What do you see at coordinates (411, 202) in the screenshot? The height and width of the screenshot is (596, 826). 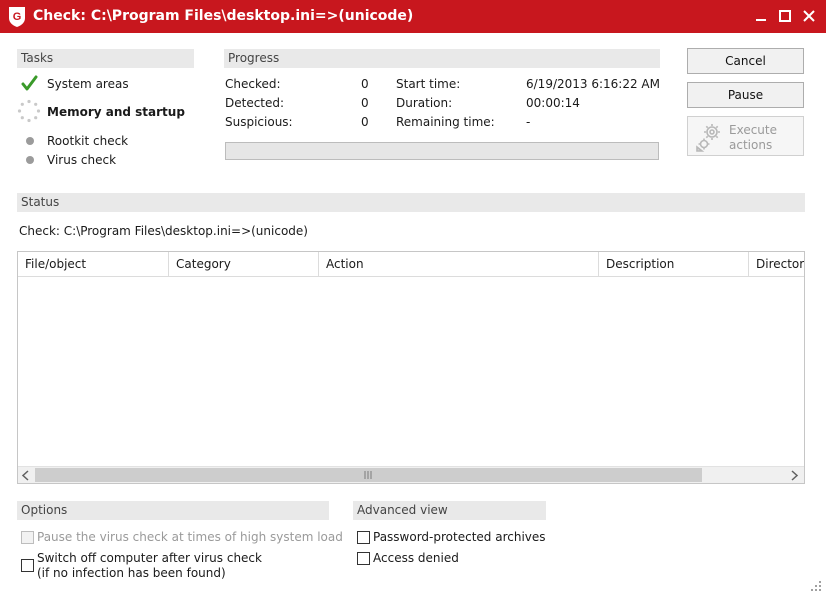 I see `status-header: Status` at bounding box center [411, 202].